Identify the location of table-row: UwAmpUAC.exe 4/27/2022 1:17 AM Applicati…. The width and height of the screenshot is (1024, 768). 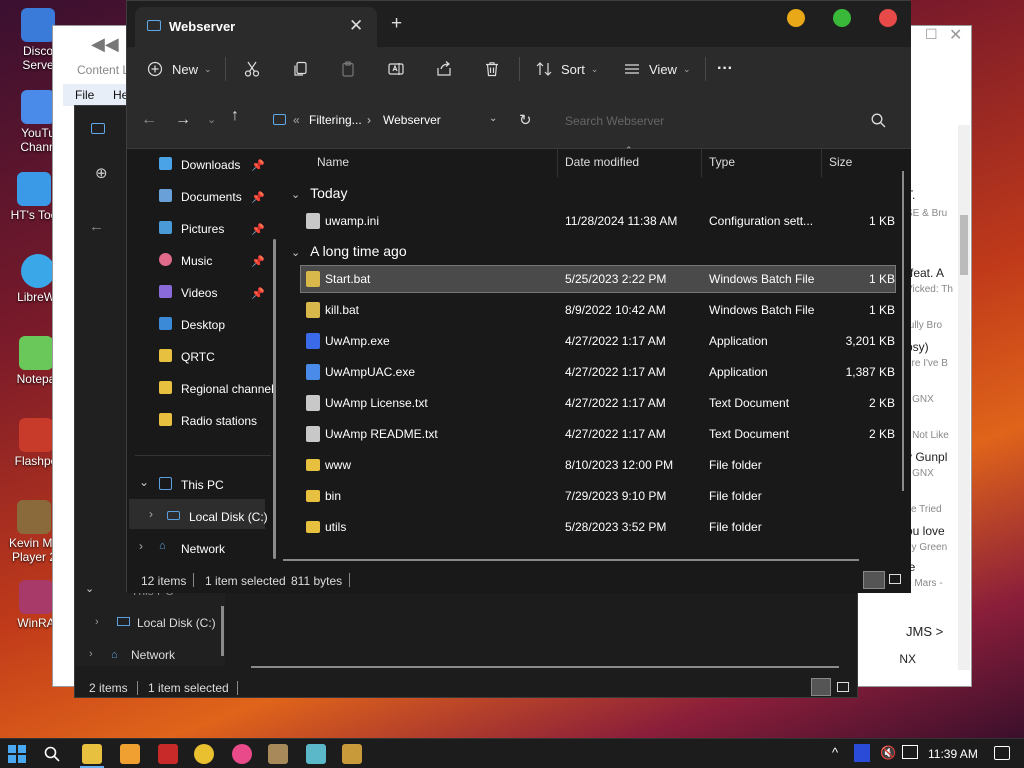
(598, 372).